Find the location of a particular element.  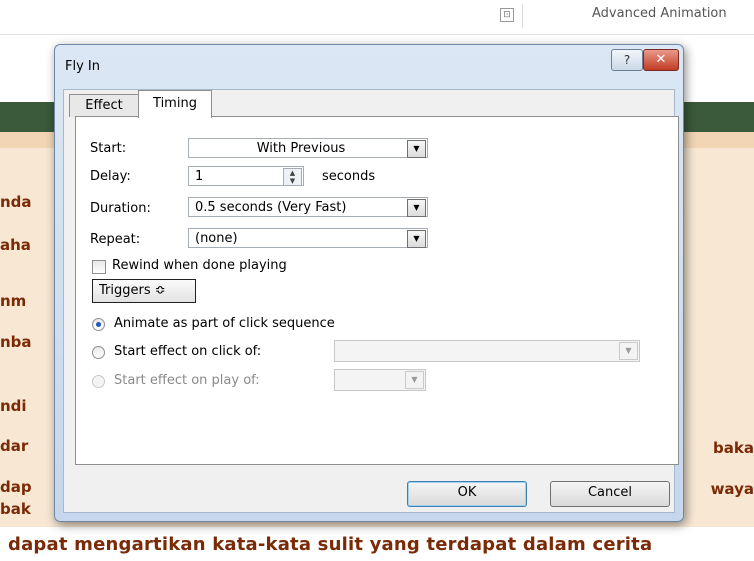

slide-text-fragment: nda is located at coordinates (16, 202).